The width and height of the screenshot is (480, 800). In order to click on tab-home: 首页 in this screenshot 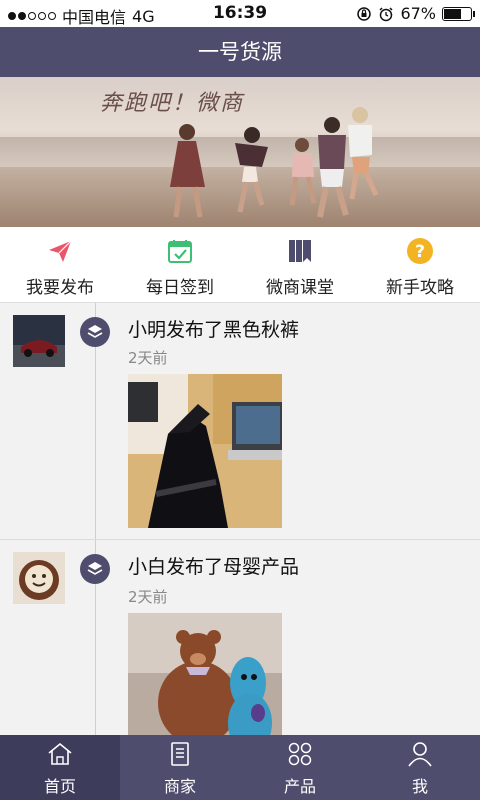, I will do `click(60, 767)`.